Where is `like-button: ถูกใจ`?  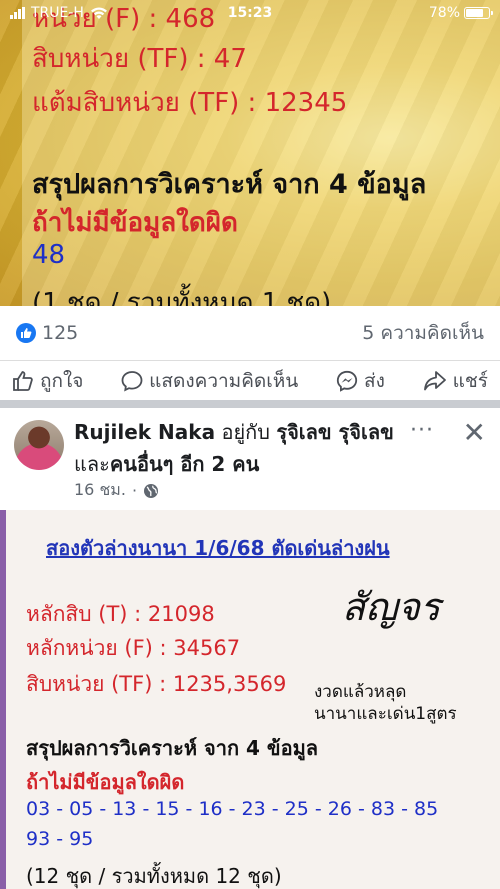
like-button: ถูกใจ is located at coordinates (47, 381).